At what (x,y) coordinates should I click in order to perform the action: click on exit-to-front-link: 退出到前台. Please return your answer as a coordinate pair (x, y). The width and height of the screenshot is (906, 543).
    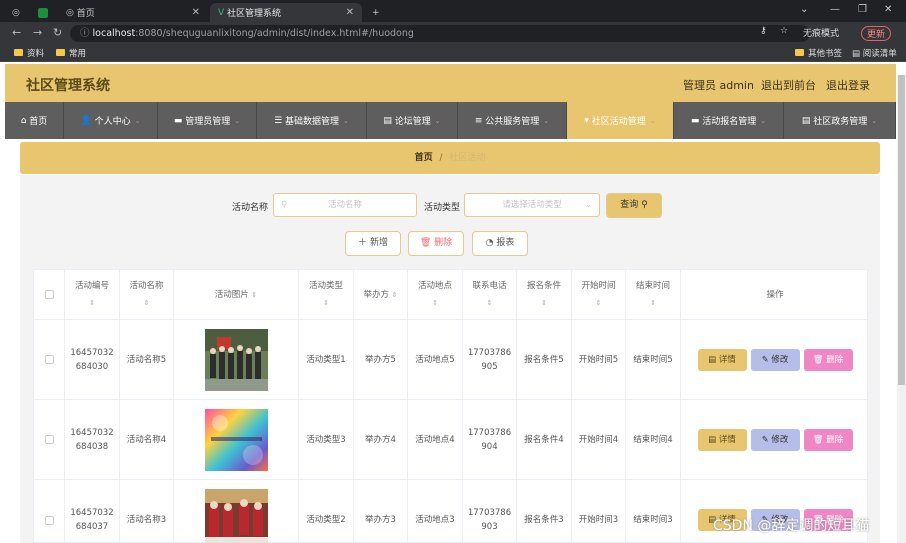
    Looking at the image, I should click on (788, 85).